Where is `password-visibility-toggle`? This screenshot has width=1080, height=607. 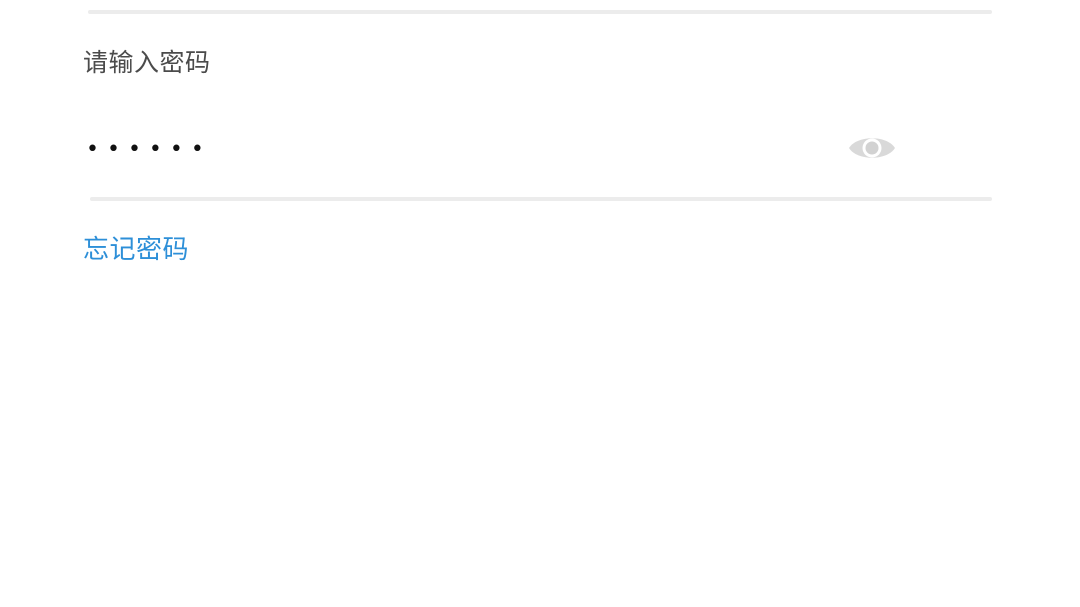
password-visibility-toggle is located at coordinates (872, 148).